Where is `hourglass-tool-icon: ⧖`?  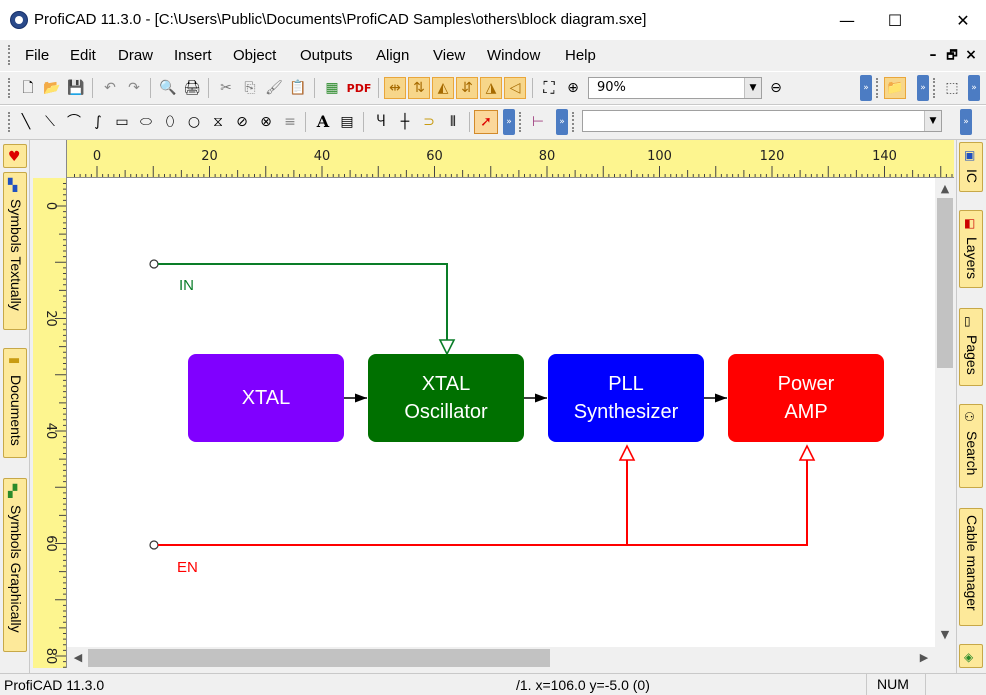
hourglass-tool-icon: ⧖ is located at coordinates (218, 122).